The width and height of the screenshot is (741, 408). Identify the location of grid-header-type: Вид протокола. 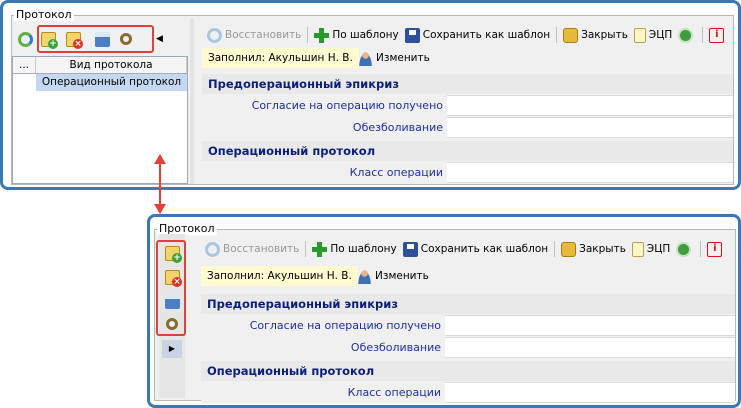
(111, 65).